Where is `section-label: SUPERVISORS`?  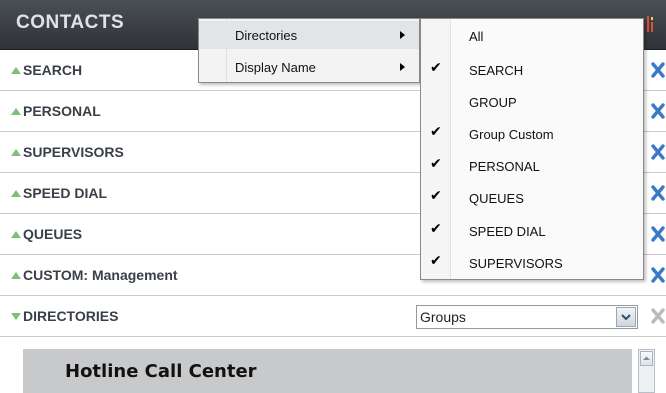 section-label: SUPERVISORS is located at coordinates (73, 152).